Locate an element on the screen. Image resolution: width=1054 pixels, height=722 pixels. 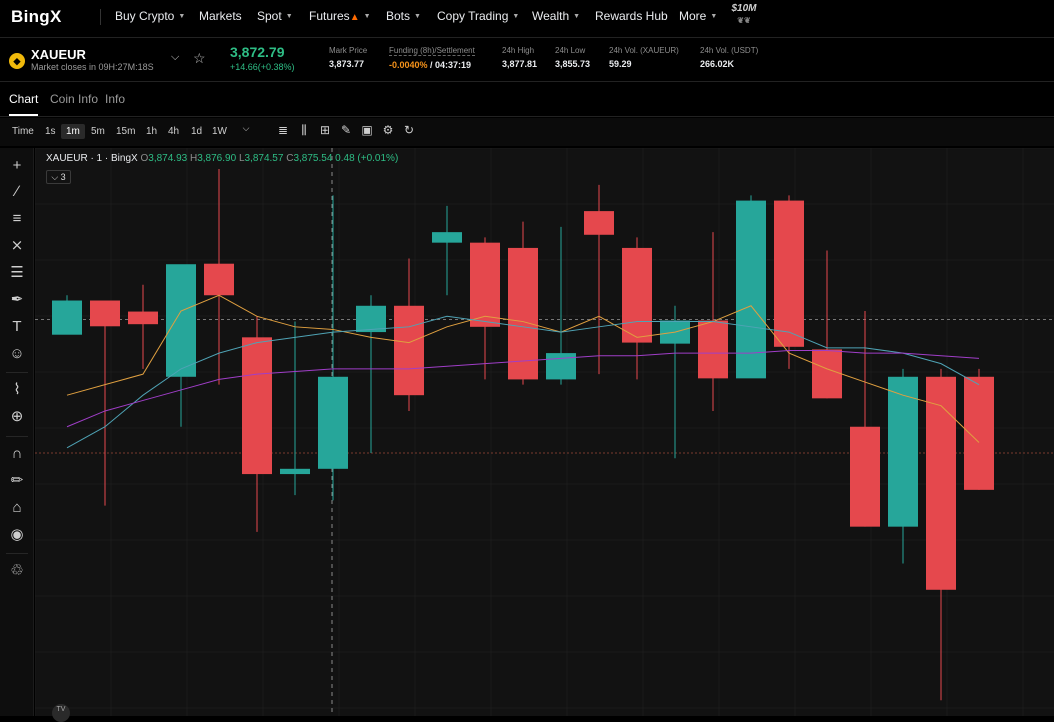
nav-bots: Bots ▼ is located at coordinates (403, 16).